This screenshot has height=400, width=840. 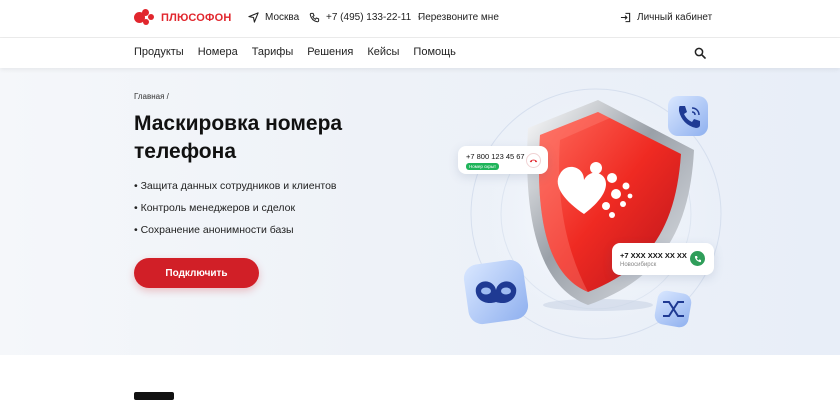 What do you see at coordinates (496, 292) in the screenshot?
I see `mask-tile-icon` at bounding box center [496, 292].